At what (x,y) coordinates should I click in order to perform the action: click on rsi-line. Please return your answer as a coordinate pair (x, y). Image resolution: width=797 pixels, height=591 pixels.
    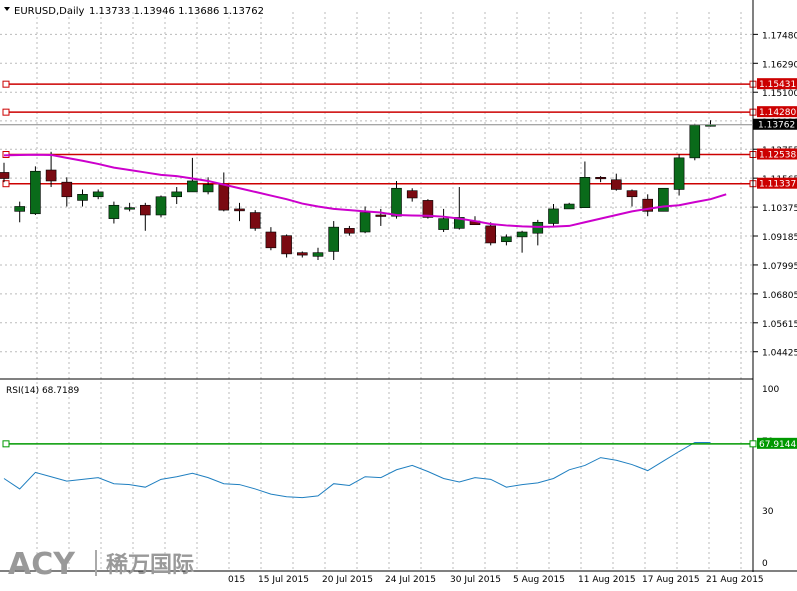
    Looking at the image, I should click on (357, 470).